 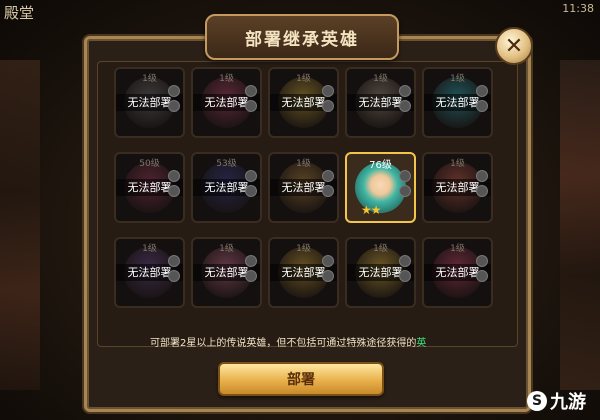 What do you see at coordinates (283, 343) in the screenshot?
I see `info-text-main: 可部署2星以上的传说英雄，但不包括可通过特殊途径获得的` at bounding box center [283, 343].